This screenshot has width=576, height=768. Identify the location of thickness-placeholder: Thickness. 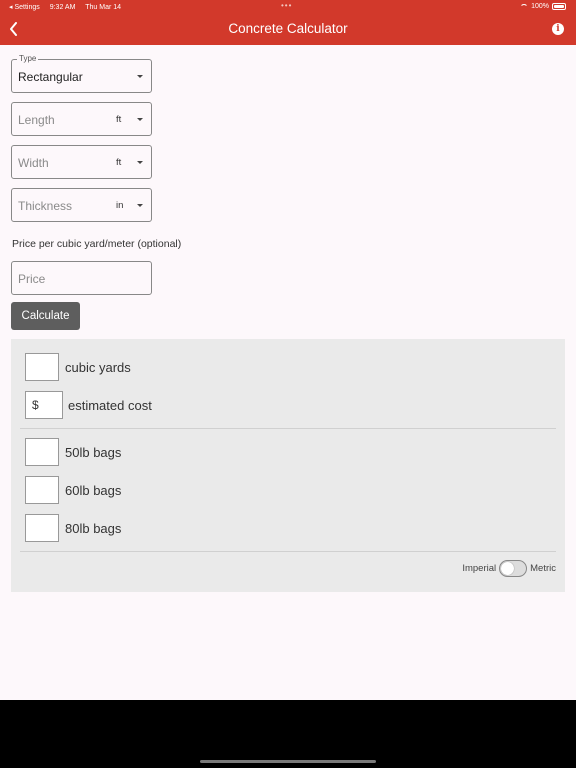
(45, 206).